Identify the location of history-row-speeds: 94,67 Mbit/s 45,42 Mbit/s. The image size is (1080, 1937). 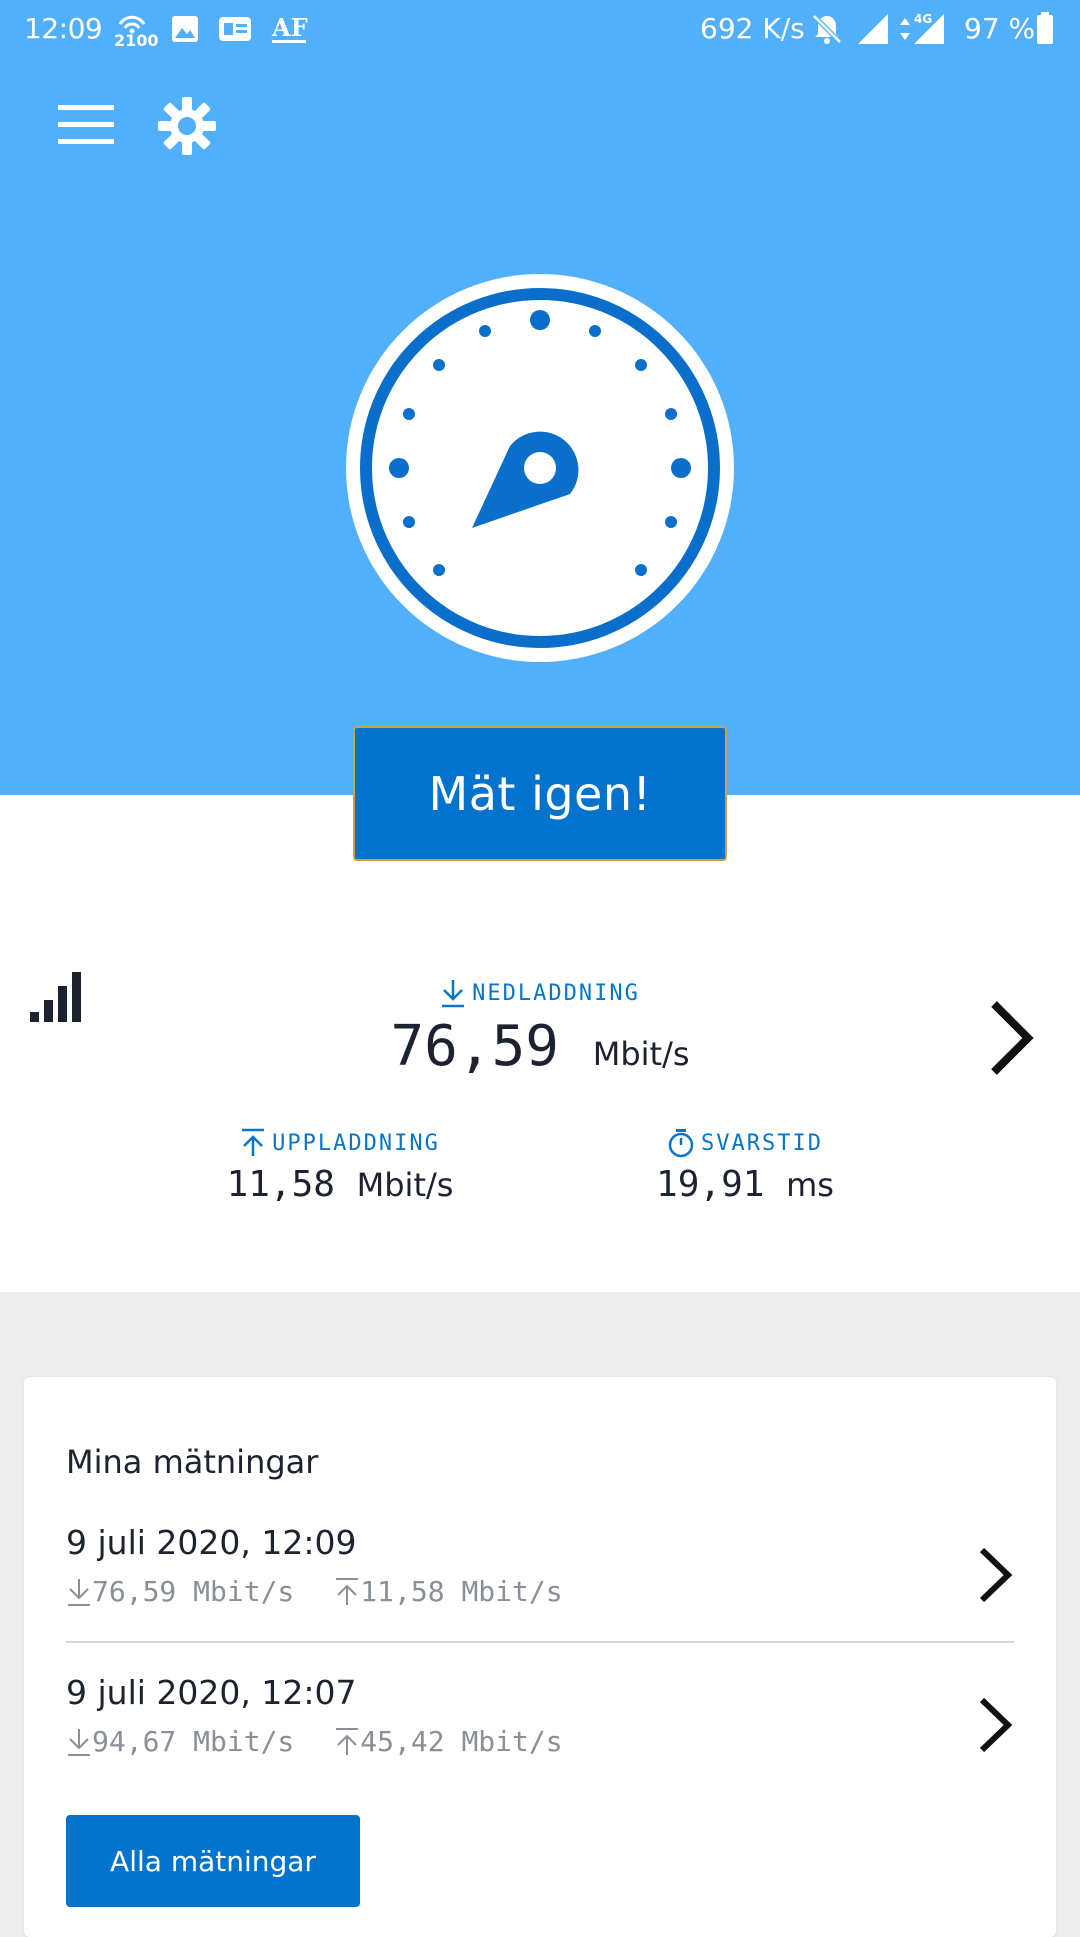
(314, 1741).